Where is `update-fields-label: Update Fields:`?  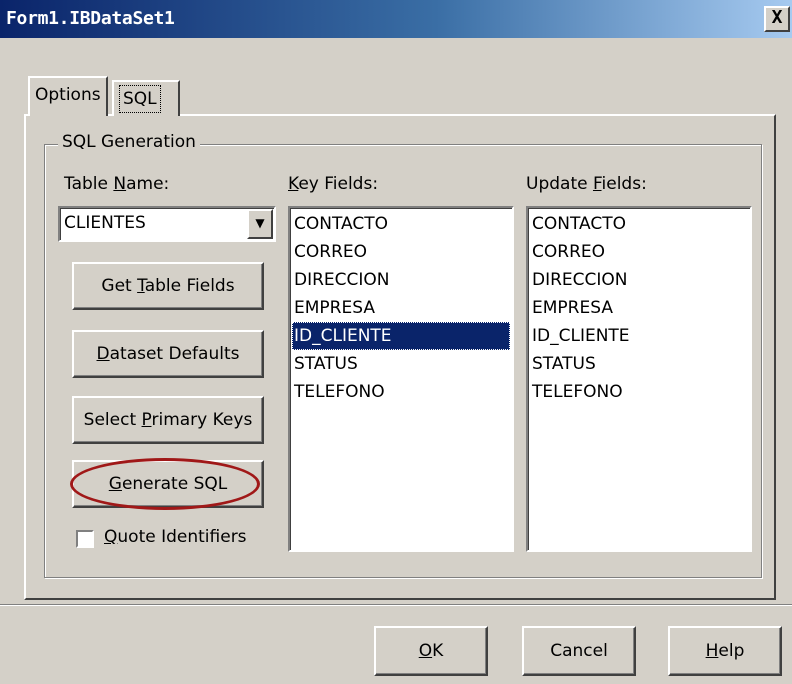
update-fields-label: Update Fields: is located at coordinates (586, 184).